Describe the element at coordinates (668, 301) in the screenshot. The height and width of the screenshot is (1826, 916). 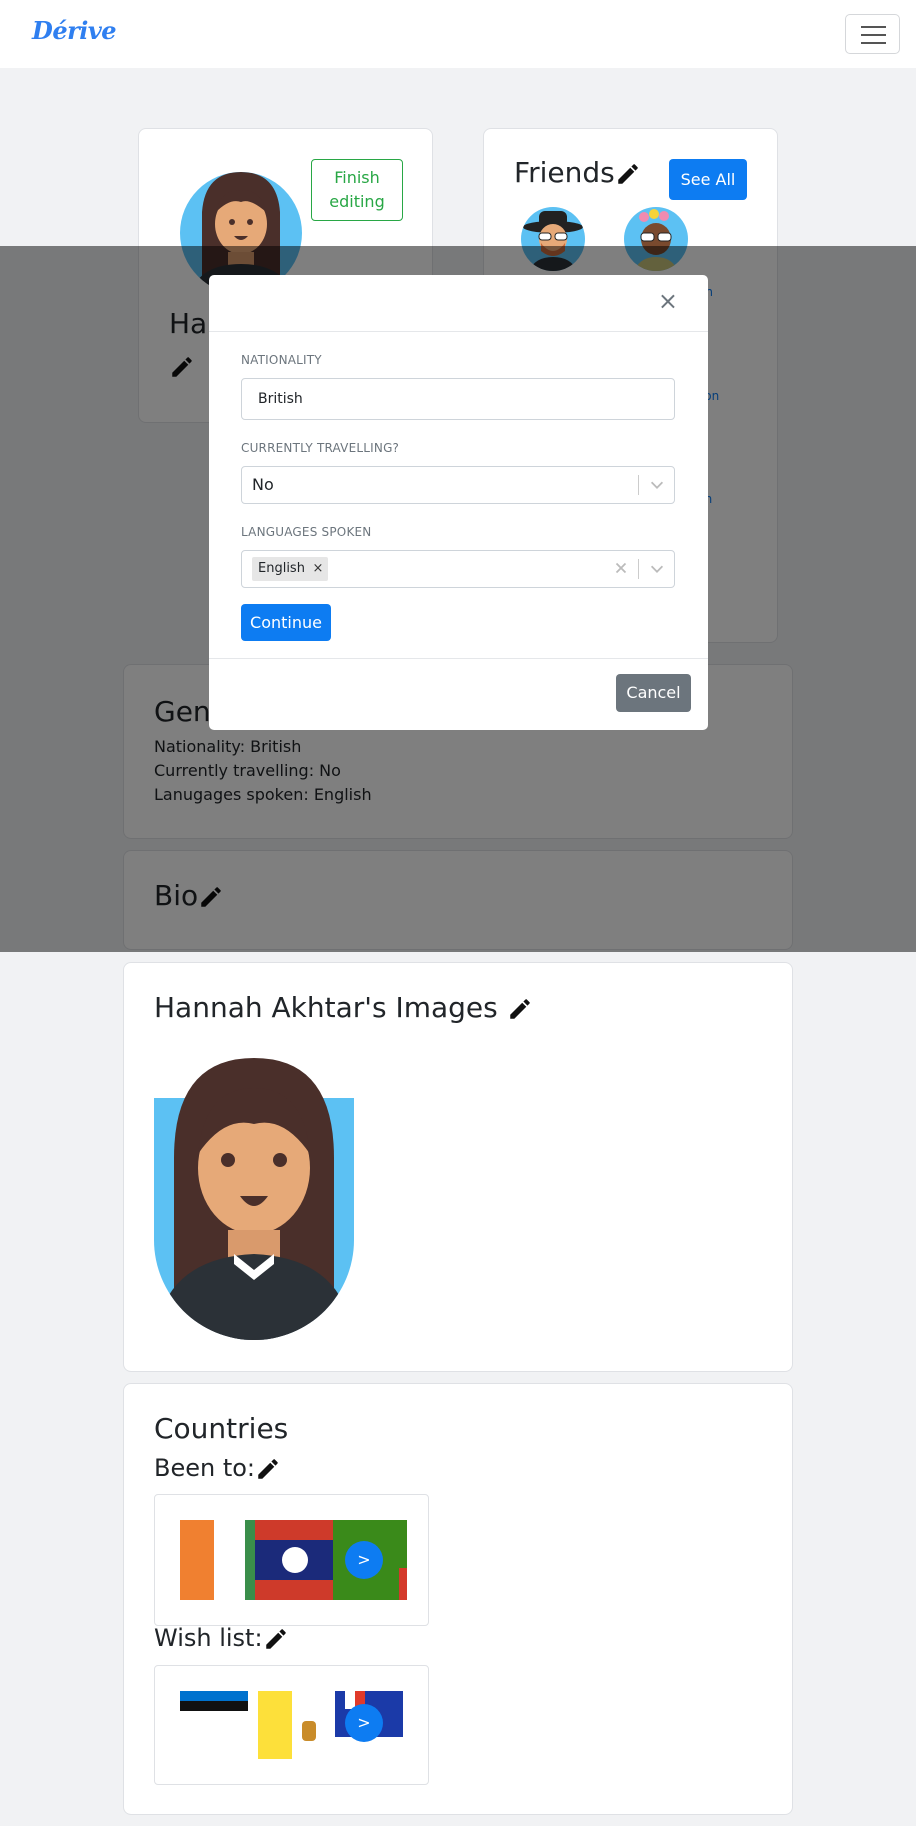
I see `close-icon: ×` at that location.